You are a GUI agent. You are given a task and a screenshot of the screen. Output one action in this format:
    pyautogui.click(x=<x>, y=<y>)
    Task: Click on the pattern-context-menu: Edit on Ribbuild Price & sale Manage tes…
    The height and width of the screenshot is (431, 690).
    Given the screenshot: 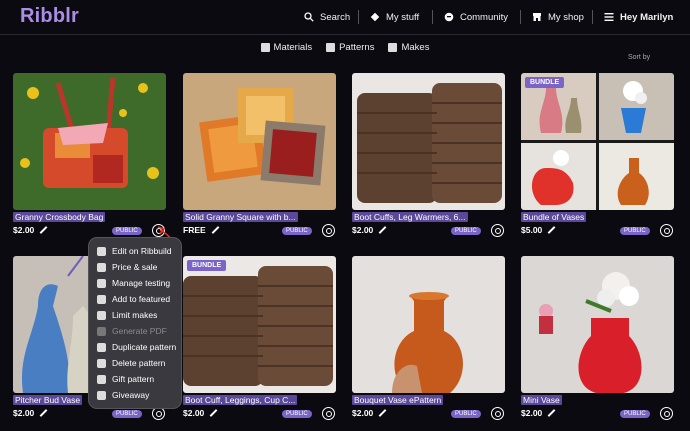 What is the action you would take?
    pyautogui.click(x=135, y=323)
    